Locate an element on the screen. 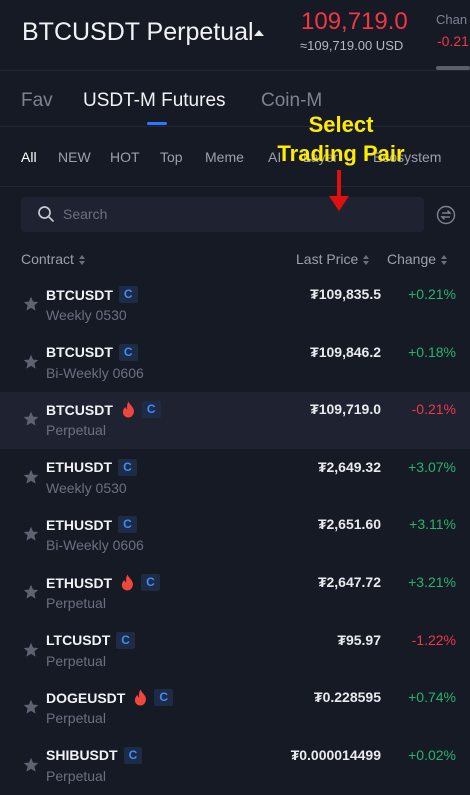 The width and height of the screenshot is (470, 795). price-change: +3.21% is located at coordinates (432, 582).